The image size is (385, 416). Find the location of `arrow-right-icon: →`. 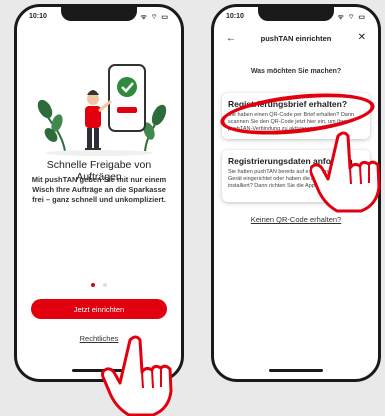

arrow-right-icon: → is located at coordinates (359, 116).